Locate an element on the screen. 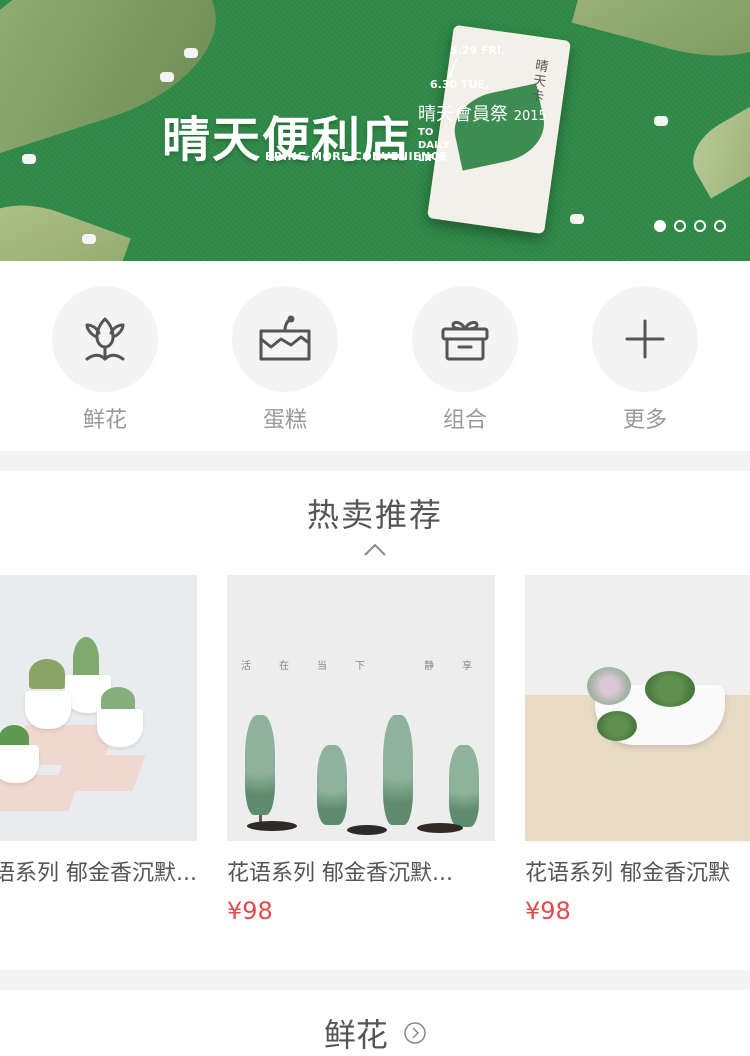 This screenshot has height=1056, width=750. banner-date-start: 5.29 FRI. is located at coordinates (478, 50).